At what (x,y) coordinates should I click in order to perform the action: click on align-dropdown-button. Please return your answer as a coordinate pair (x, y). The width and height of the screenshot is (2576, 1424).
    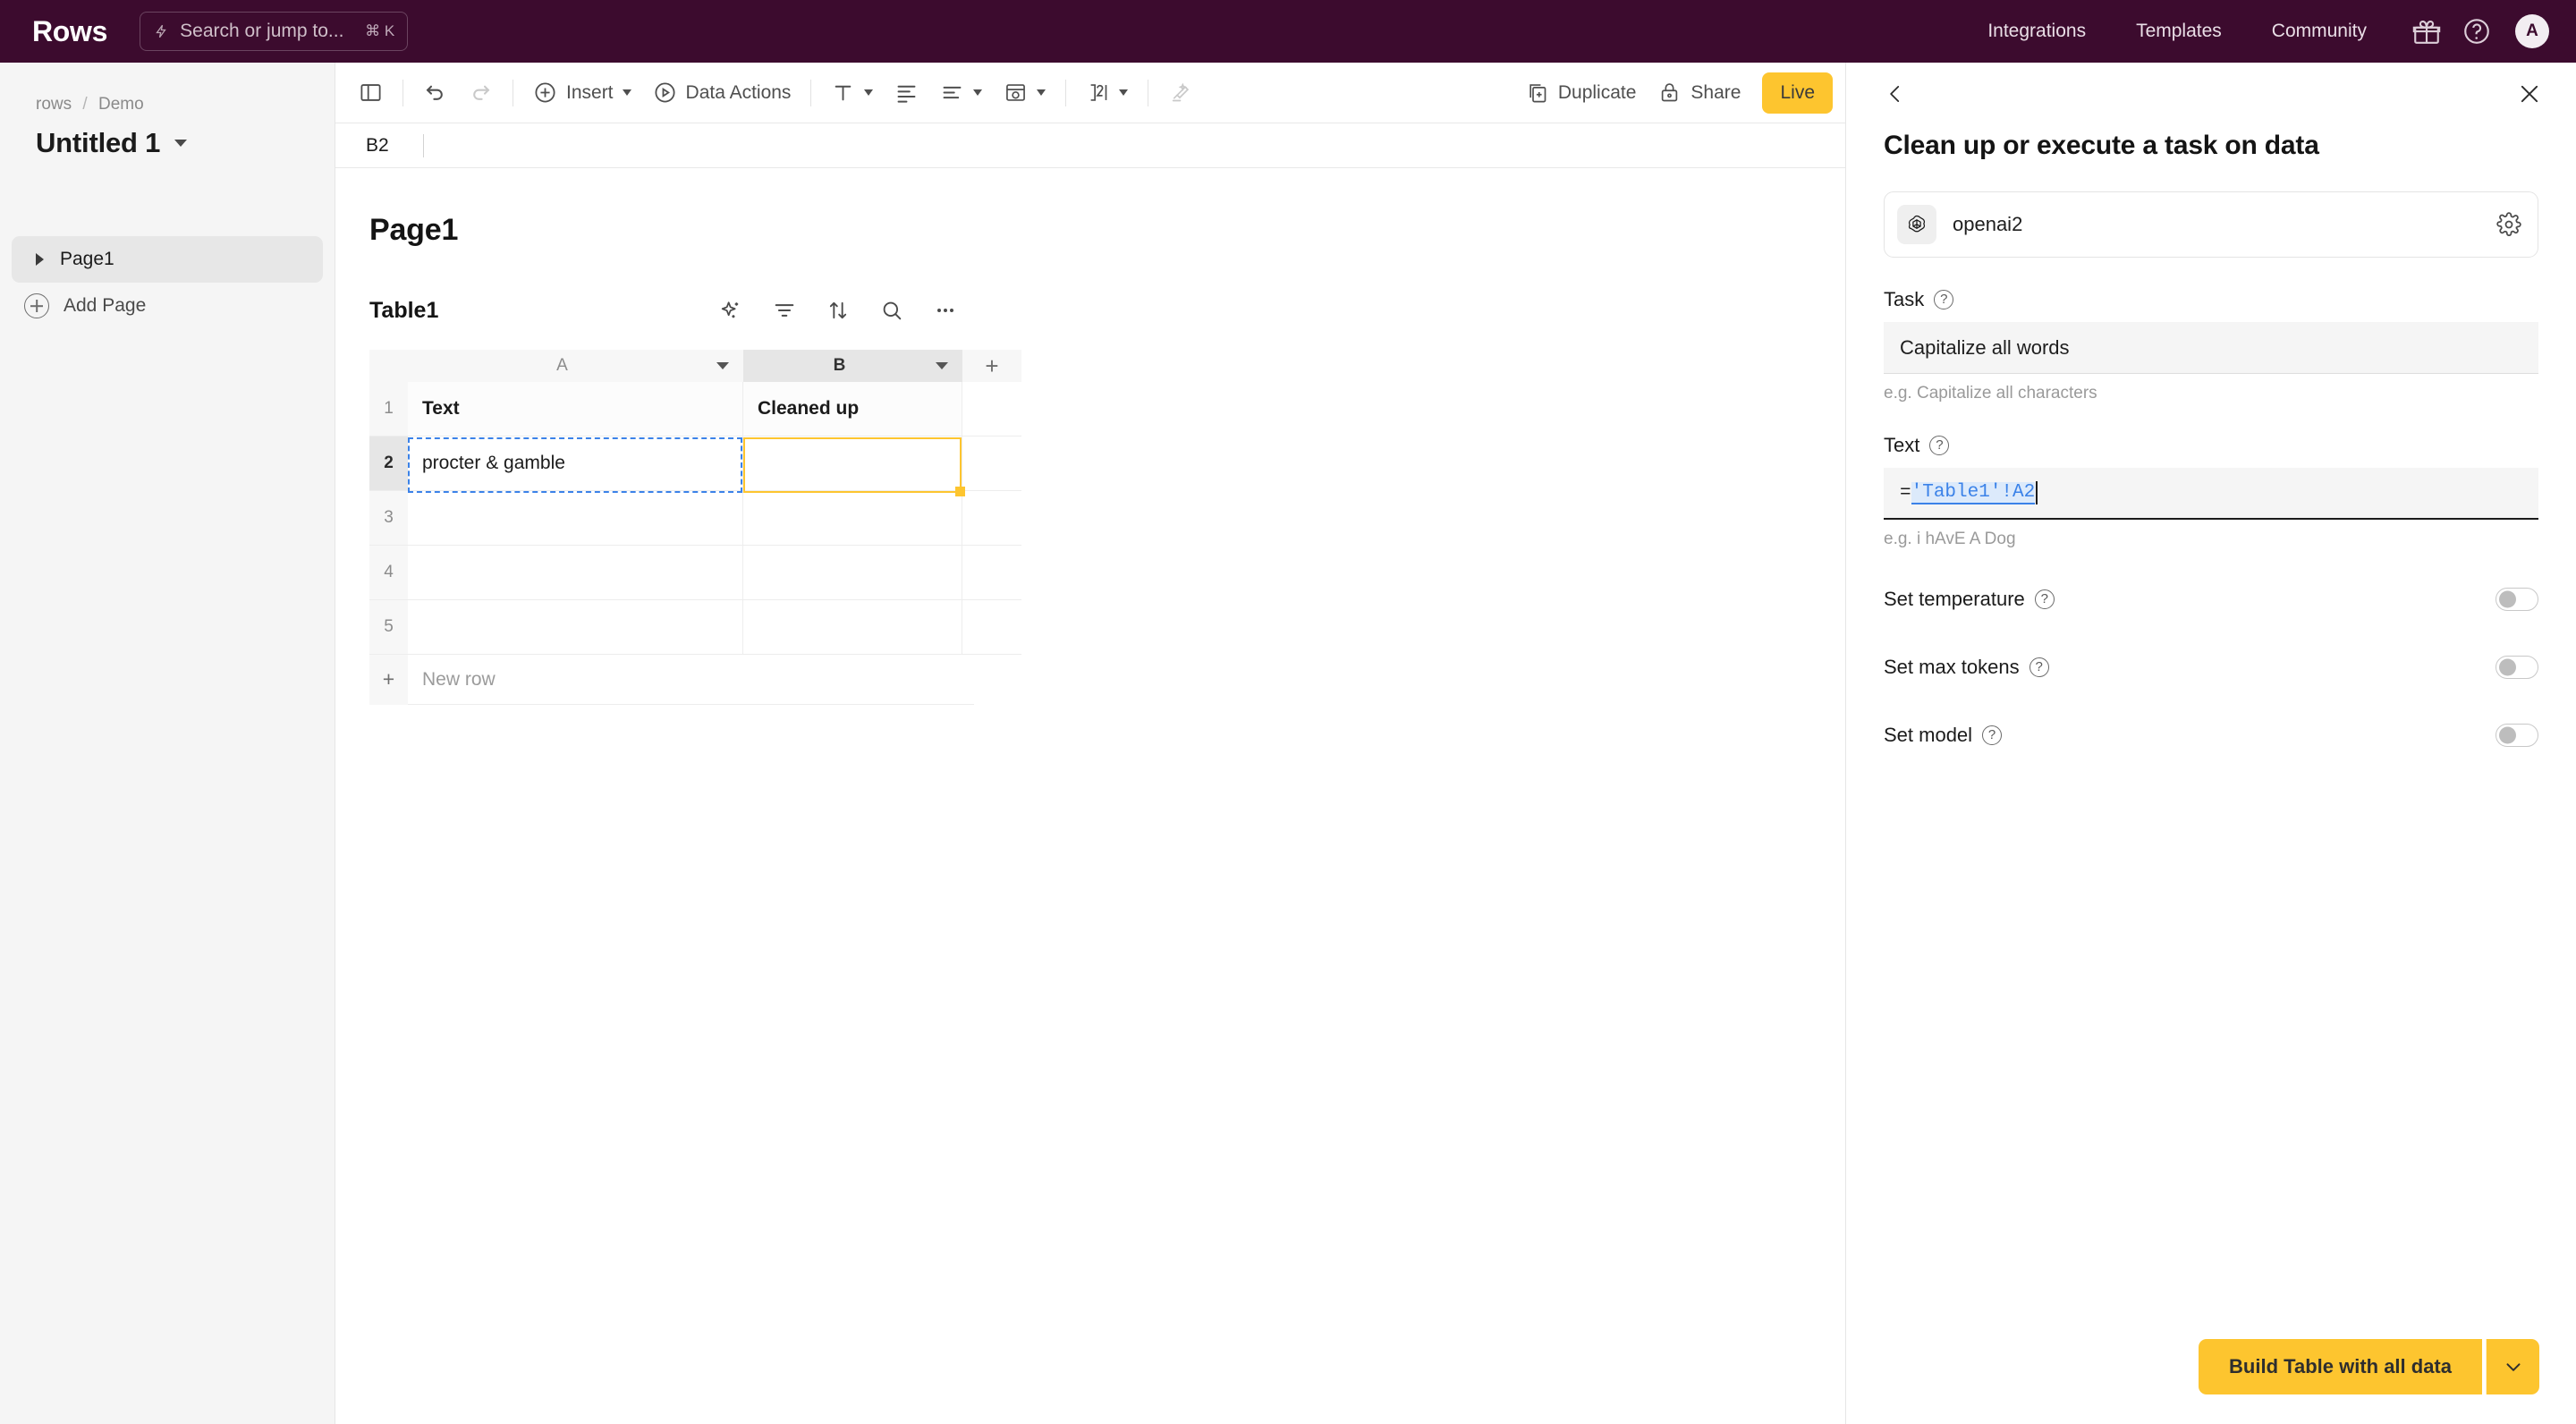
    Looking at the image, I should click on (961, 93).